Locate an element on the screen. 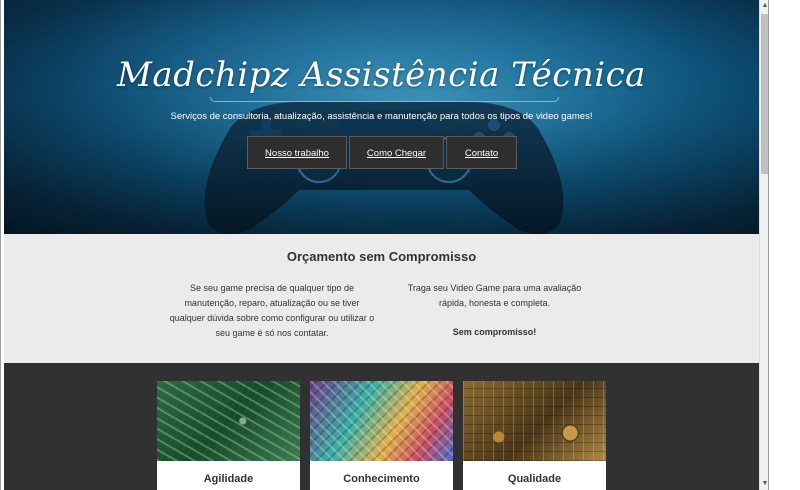  nav-link-contato: Contato is located at coordinates (481, 152).